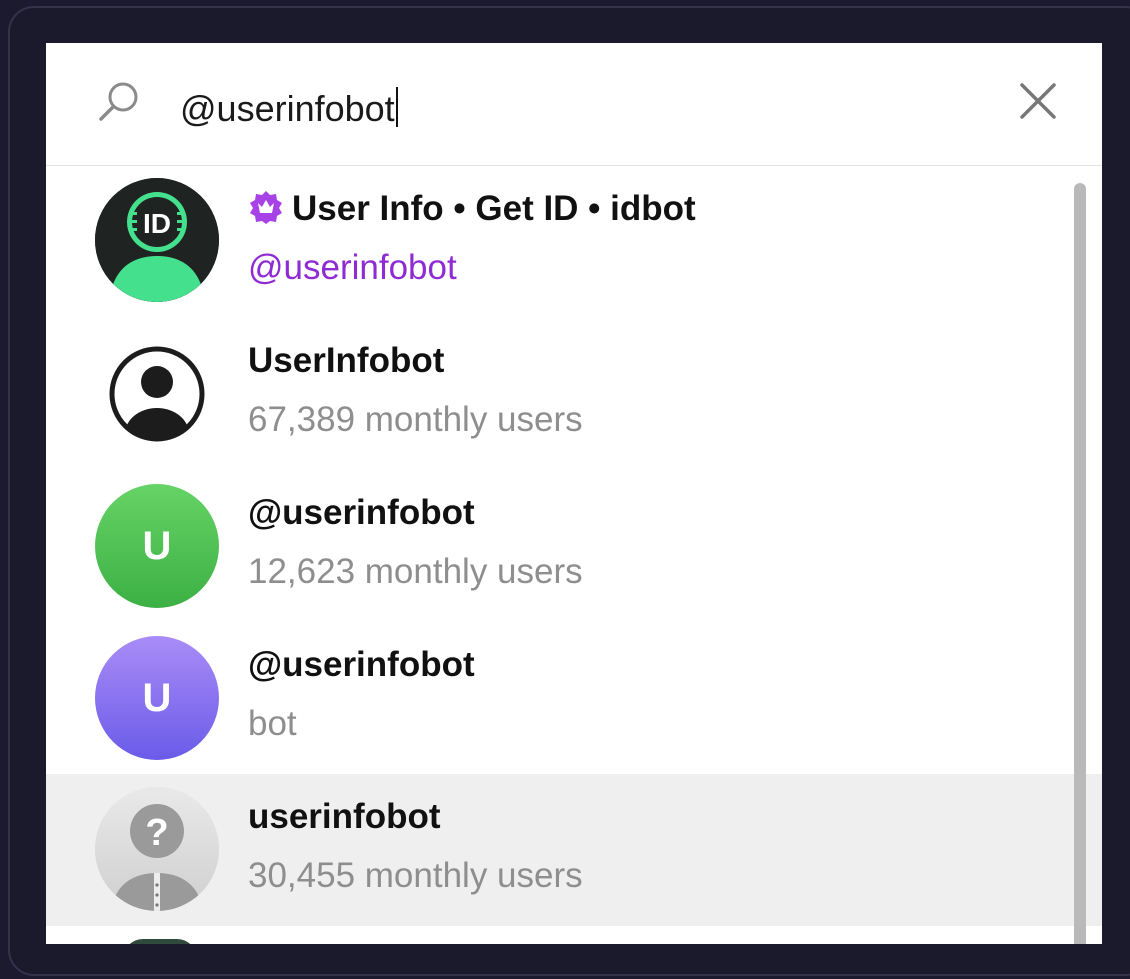  Describe the element at coordinates (344, 816) in the screenshot. I see `result-title: userinfobot` at that location.